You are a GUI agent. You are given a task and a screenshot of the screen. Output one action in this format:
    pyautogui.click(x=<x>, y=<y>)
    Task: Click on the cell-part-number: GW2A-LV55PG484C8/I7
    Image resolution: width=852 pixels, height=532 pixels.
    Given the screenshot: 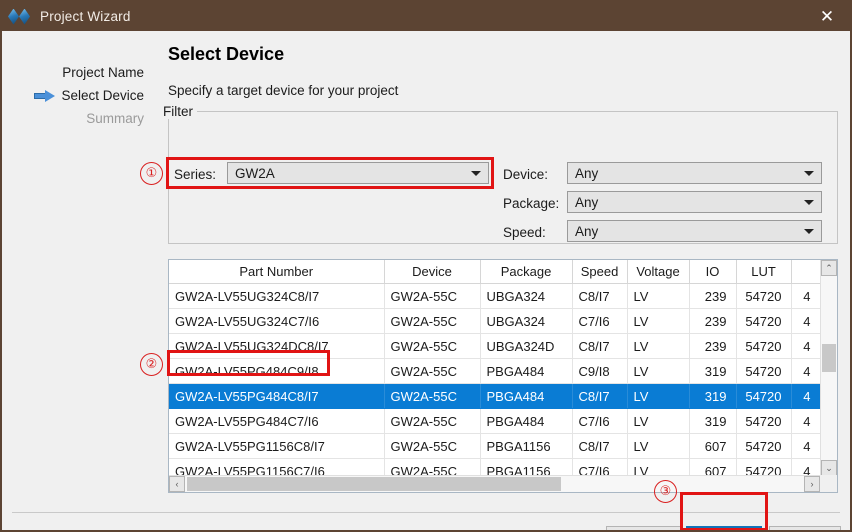 What is the action you would take?
    pyautogui.click(x=277, y=396)
    